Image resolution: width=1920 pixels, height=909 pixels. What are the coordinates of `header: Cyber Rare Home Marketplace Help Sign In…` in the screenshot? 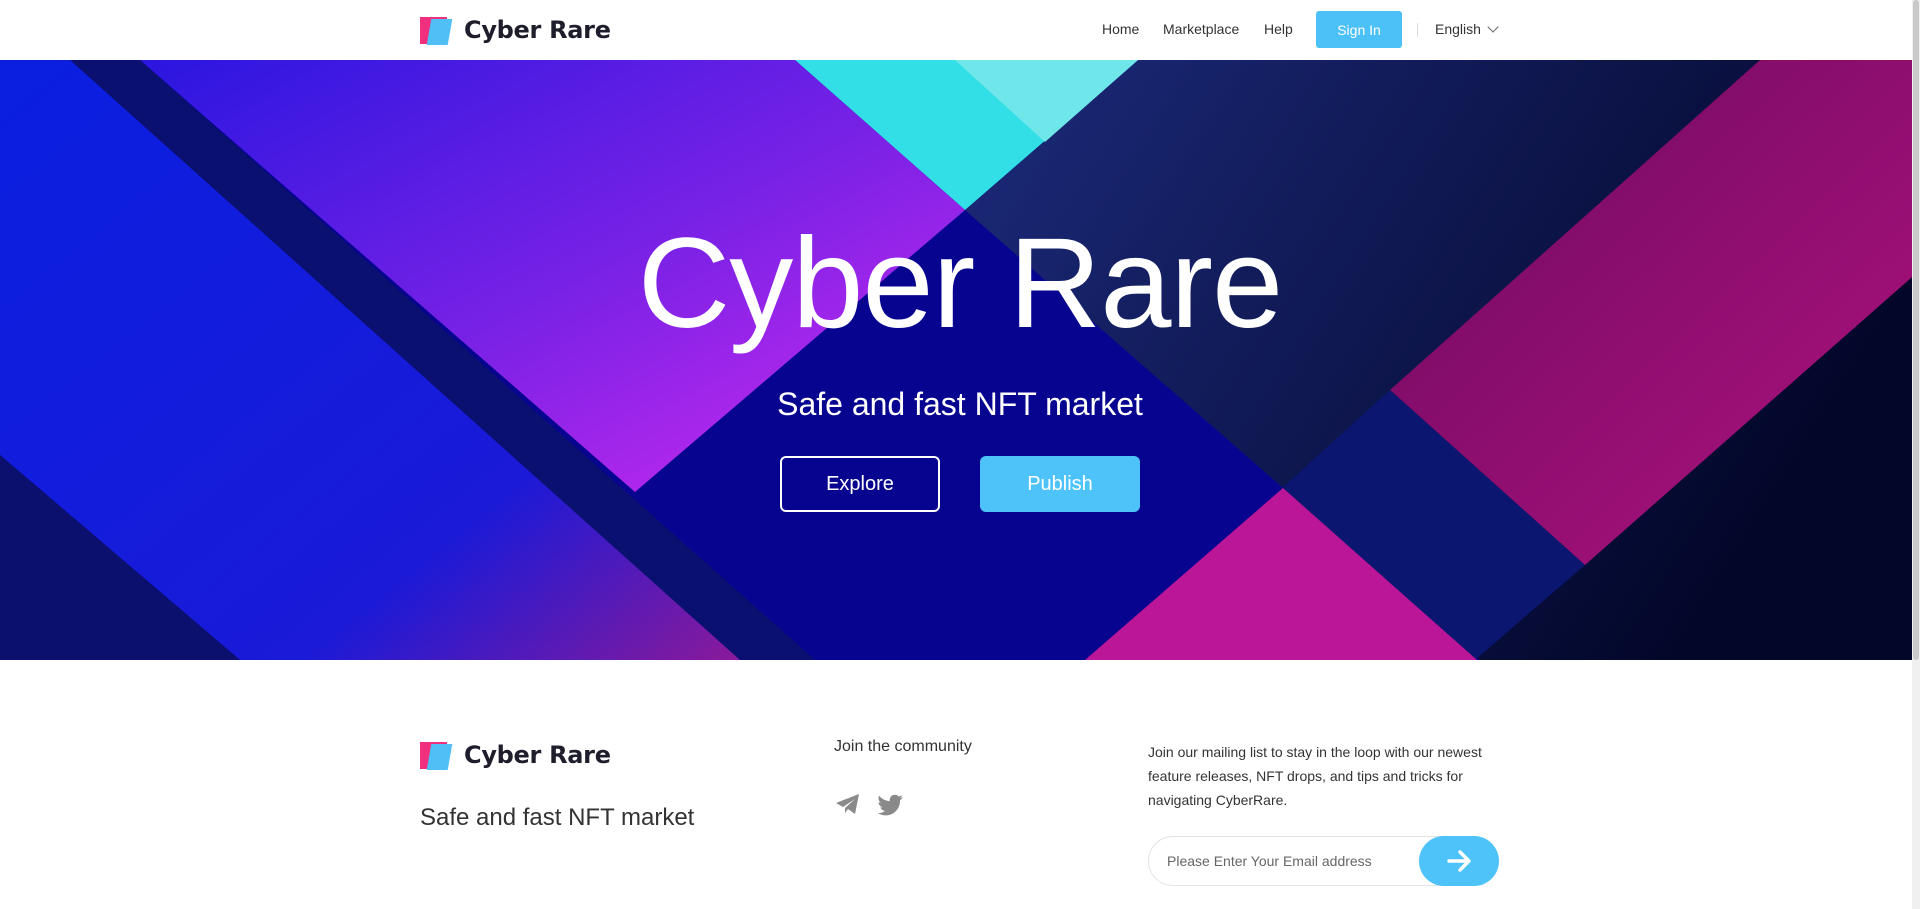 It's located at (960, 30).